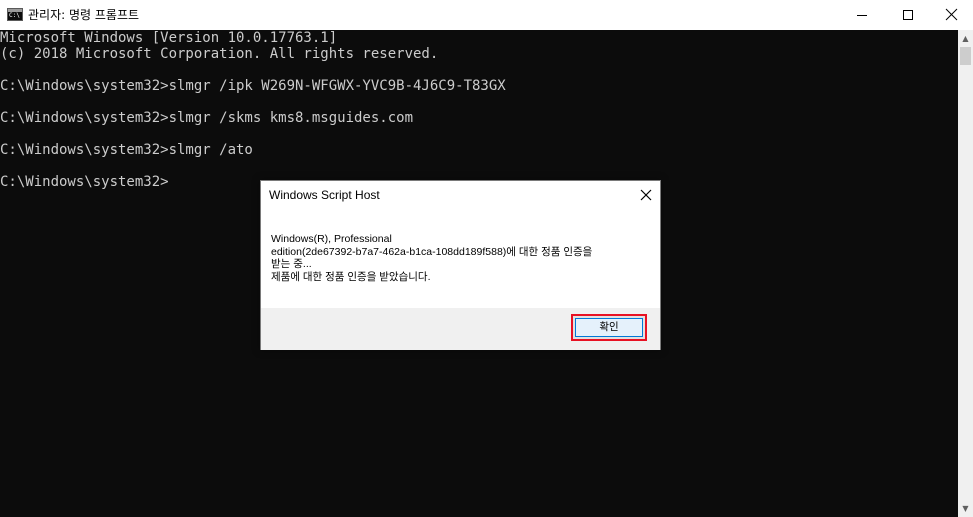 The height and width of the screenshot is (517, 973). Describe the element at coordinates (965, 38) in the screenshot. I see `scroll-up-arrow-icon: ▲` at that location.